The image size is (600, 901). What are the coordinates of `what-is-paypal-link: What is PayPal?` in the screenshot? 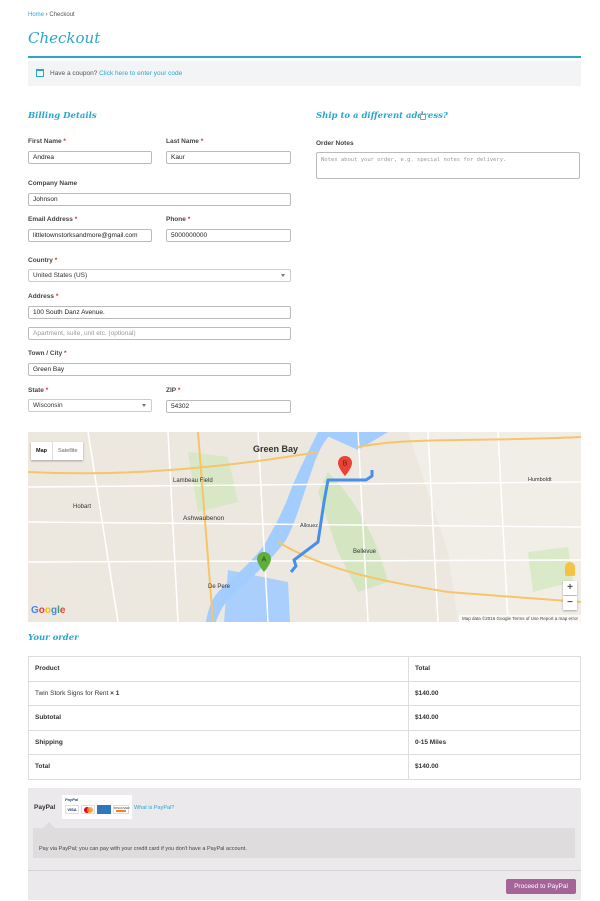 It's located at (154, 808).